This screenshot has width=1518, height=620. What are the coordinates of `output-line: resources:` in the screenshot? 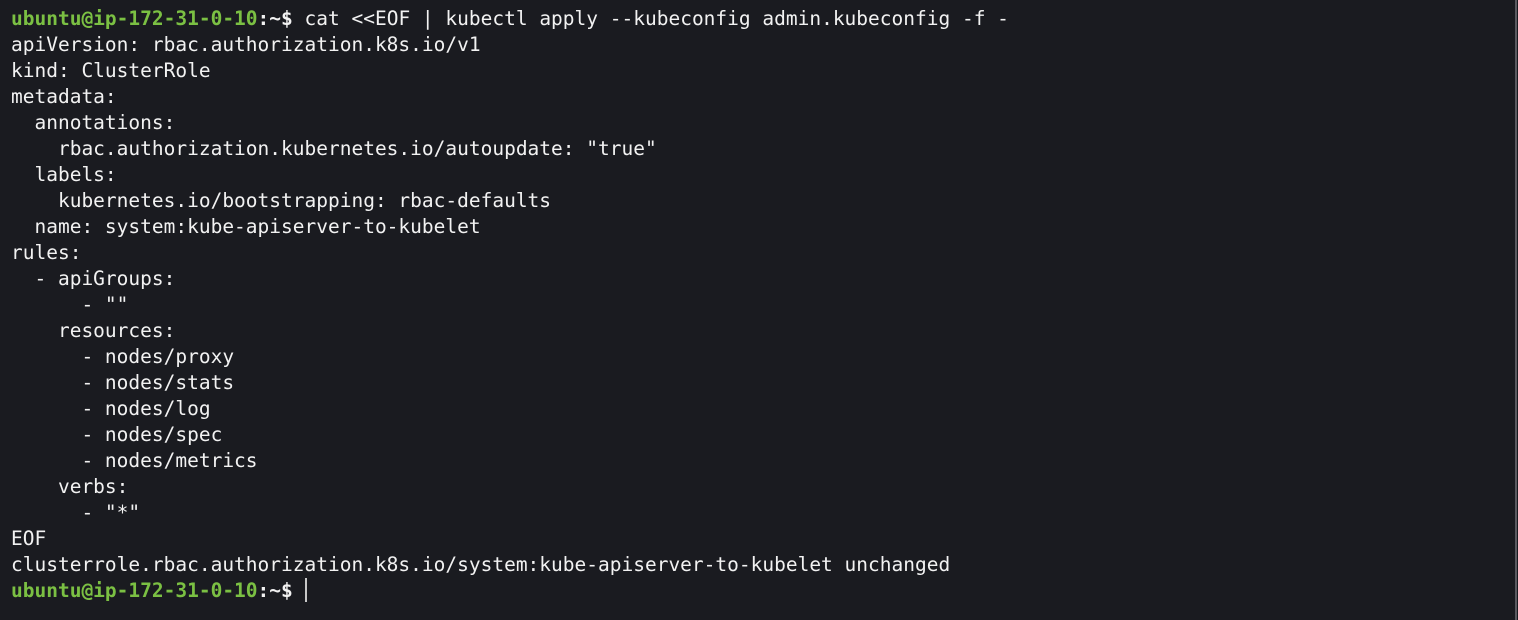 It's located at (93, 330).